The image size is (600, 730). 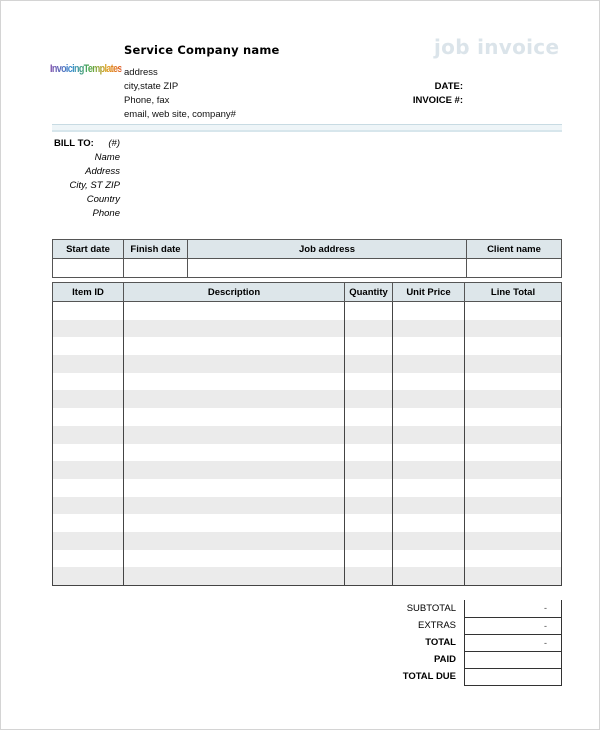 I want to click on subtotal-value: -, so click(x=513, y=609).